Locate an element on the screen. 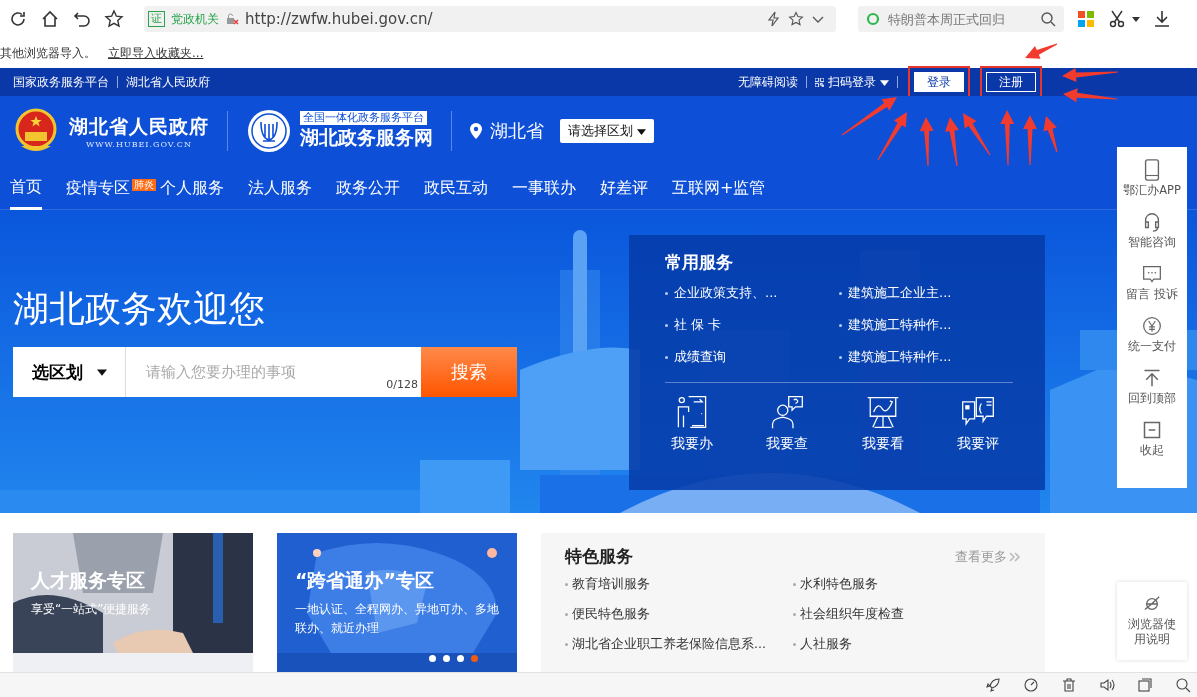  nav-tab: 好差评 is located at coordinates (624, 187).